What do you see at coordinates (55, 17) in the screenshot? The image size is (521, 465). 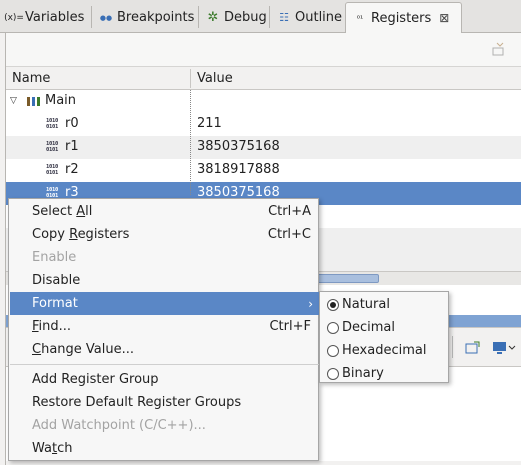 I see `tab-variables-label: Variables` at bounding box center [55, 17].